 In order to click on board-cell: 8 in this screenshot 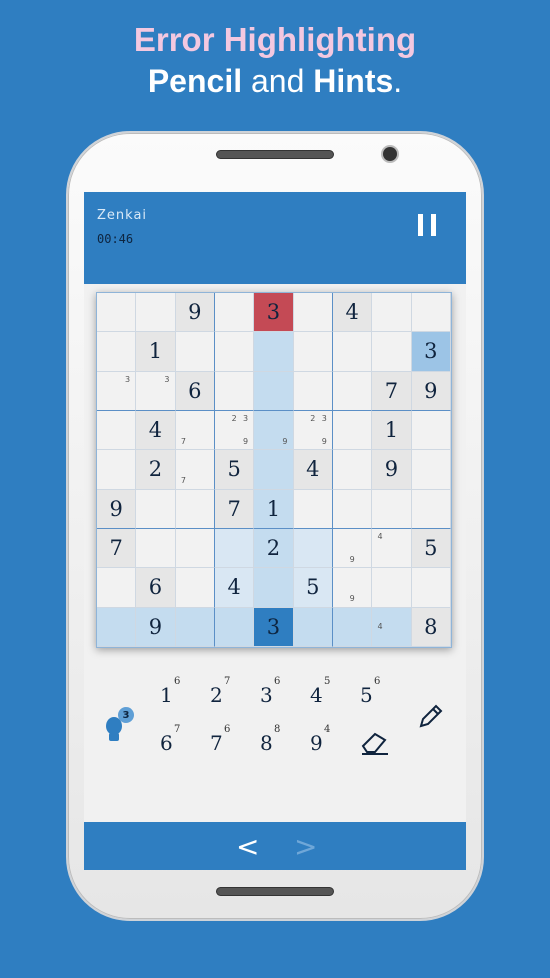, I will do `click(431, 627)`.